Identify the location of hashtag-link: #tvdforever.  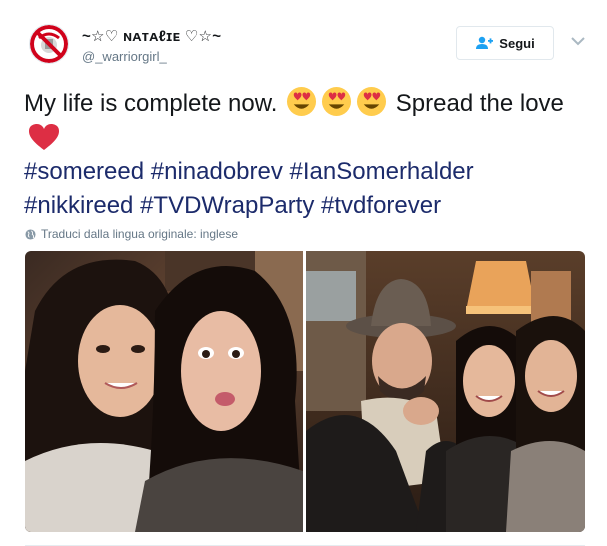
(381, 205).